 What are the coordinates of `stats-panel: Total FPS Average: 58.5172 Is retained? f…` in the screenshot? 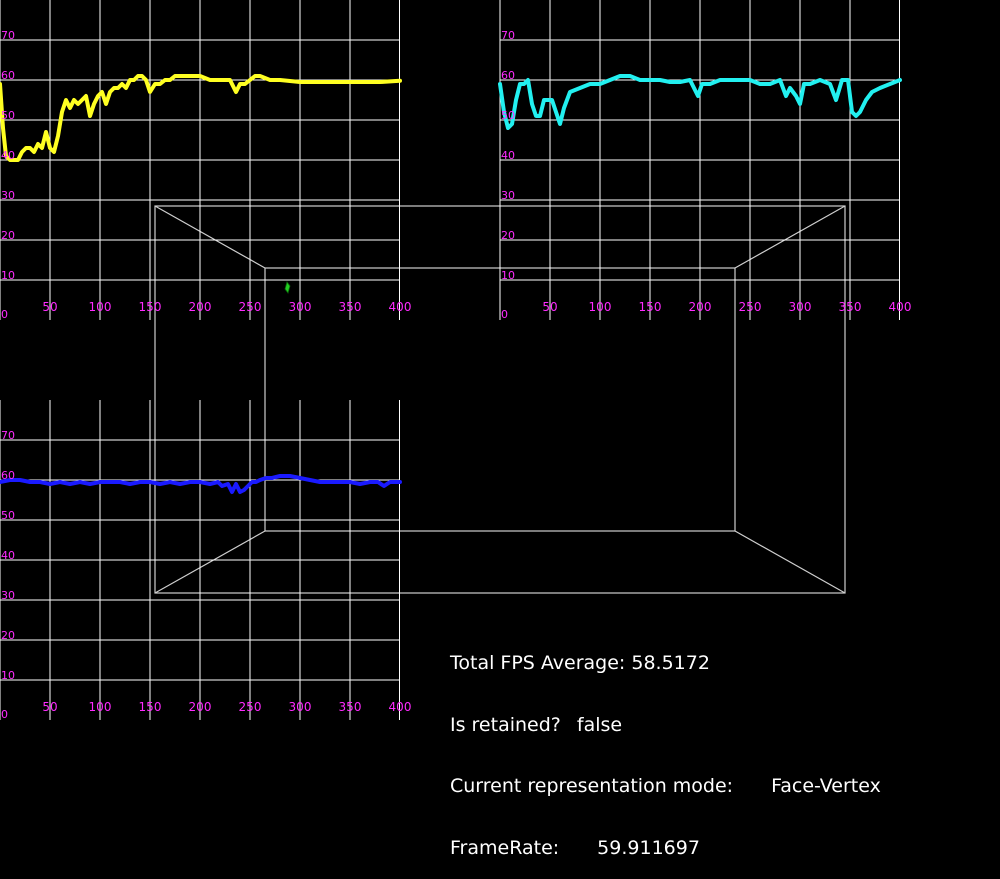 It's located at (665, 745).